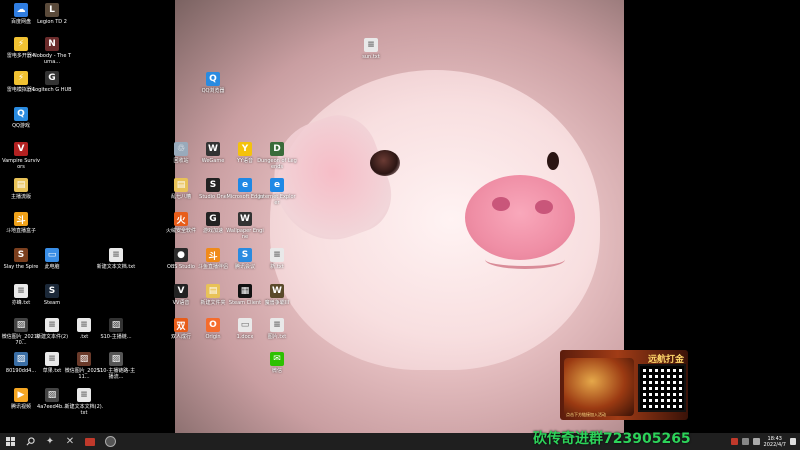 This screenshot has height=450, width=800. I want to click on desktop-icon-label: 新建文本文档.txt, so click(116, 267).